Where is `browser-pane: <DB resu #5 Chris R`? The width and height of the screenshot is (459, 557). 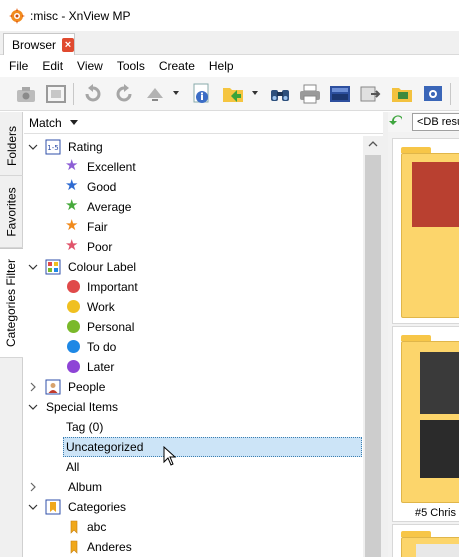
browser-pane: <DB resu #5 Chris R is located at coordinates (423, 334).